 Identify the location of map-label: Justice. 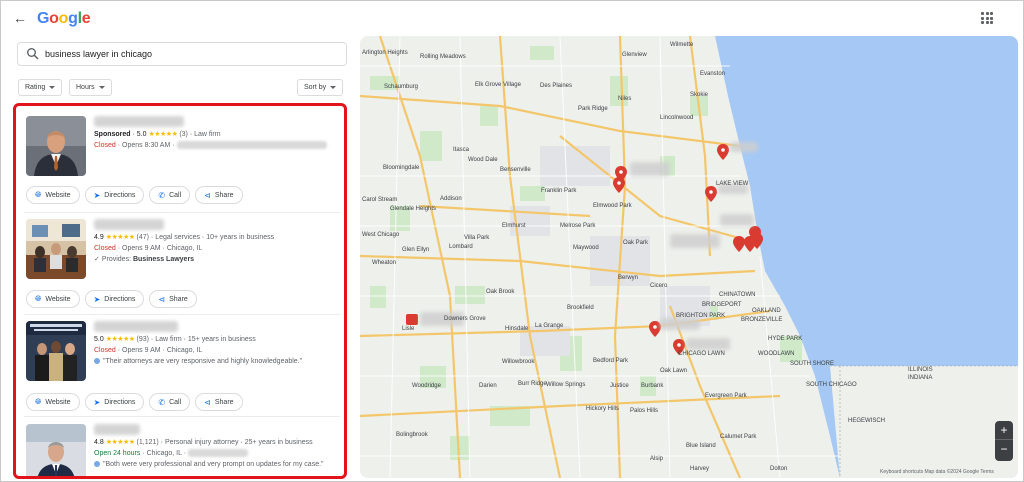
(619, 386).